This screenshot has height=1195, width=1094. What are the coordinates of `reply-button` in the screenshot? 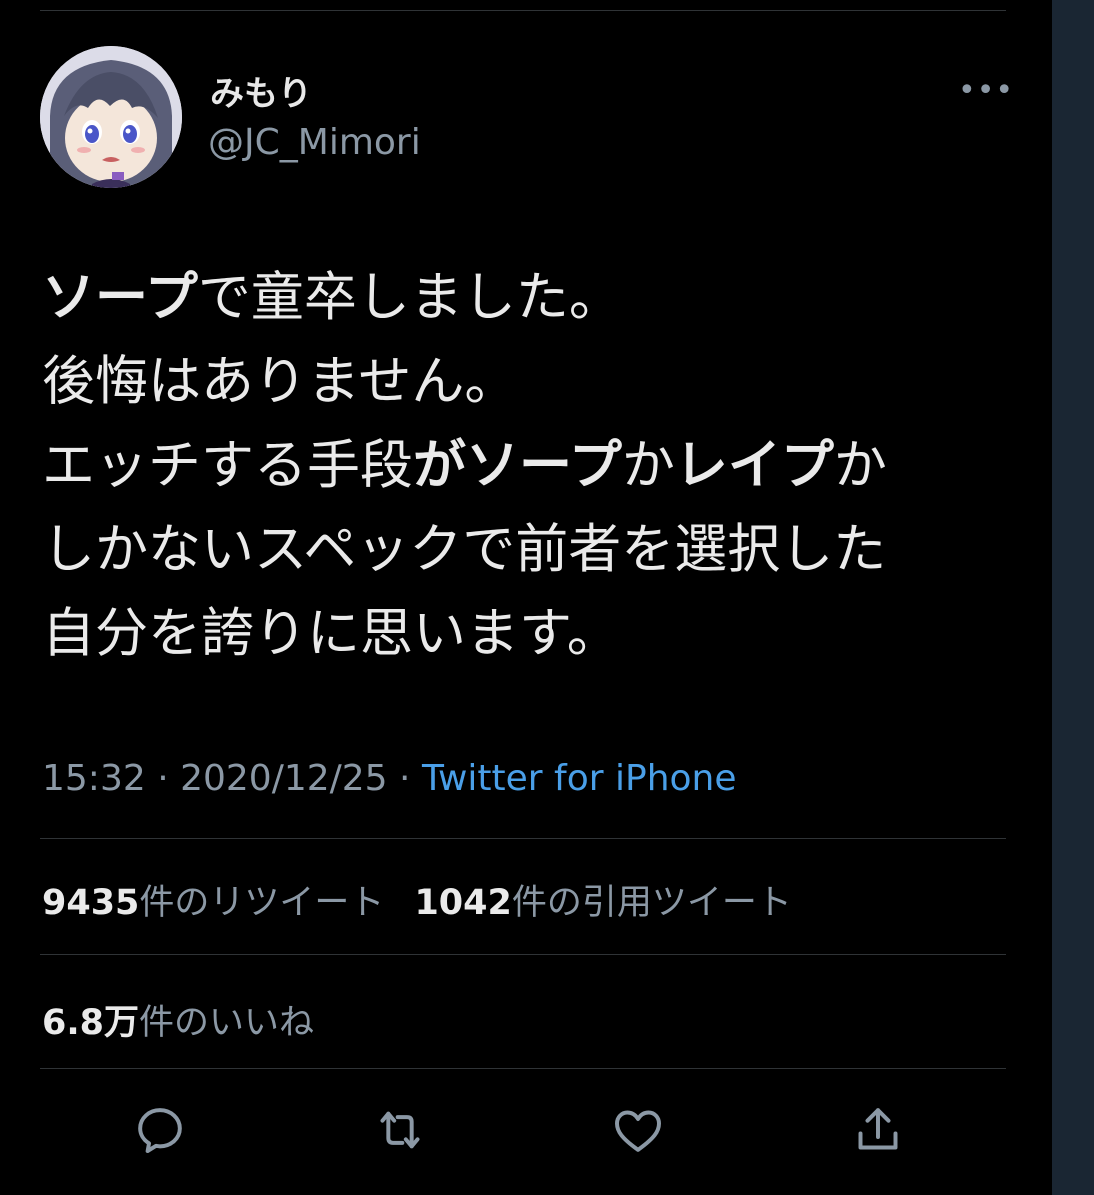 It's located at (162, 1132).